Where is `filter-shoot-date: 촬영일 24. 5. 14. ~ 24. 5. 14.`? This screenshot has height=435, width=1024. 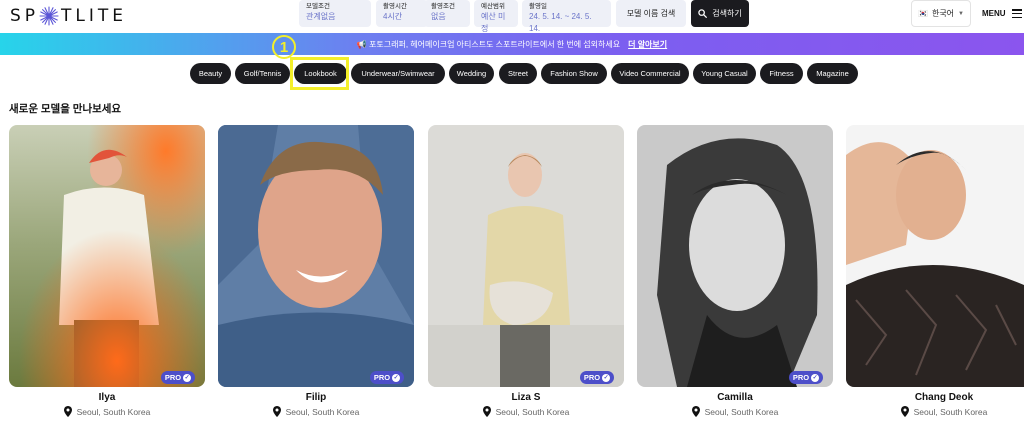 filter-shoot-date: 촬영일 24. 5. 14. ~ 24. 5. 14. is located at coordinates (566, 16).